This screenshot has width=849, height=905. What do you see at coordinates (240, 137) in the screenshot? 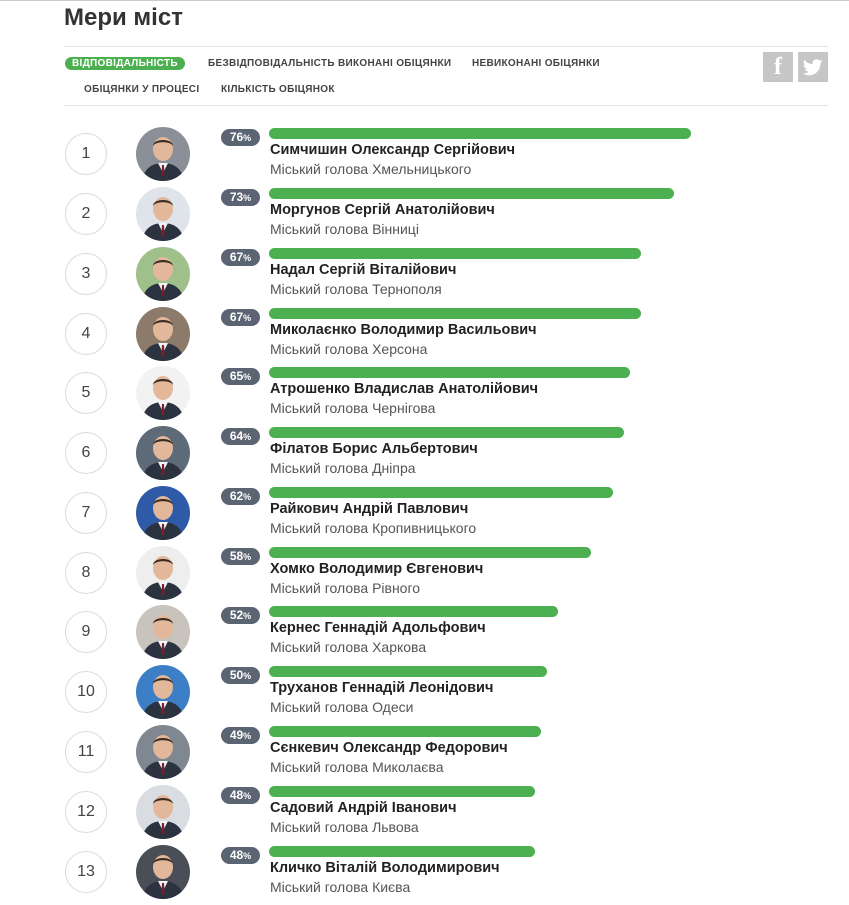
I see `percent-badge: 76%` at bounding box center [240, 137].